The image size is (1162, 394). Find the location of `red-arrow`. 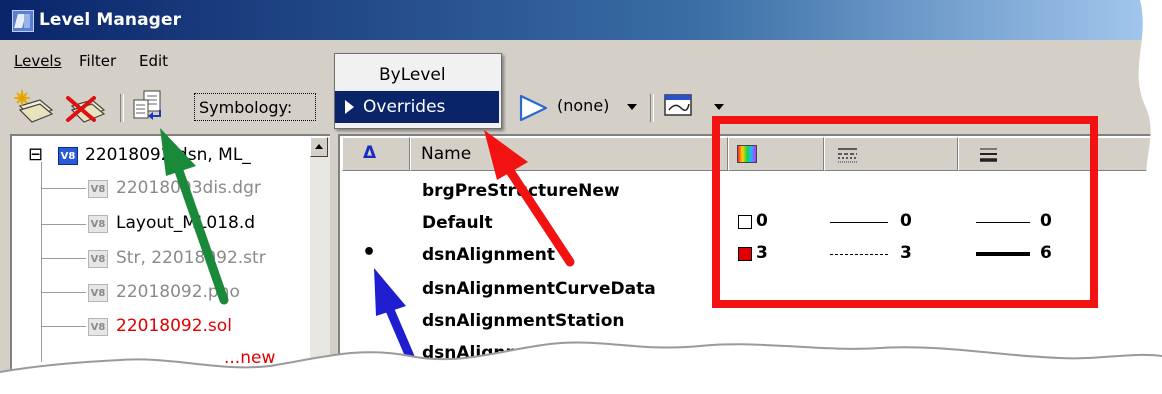

red-arrow is located at coordinates (529, 198).